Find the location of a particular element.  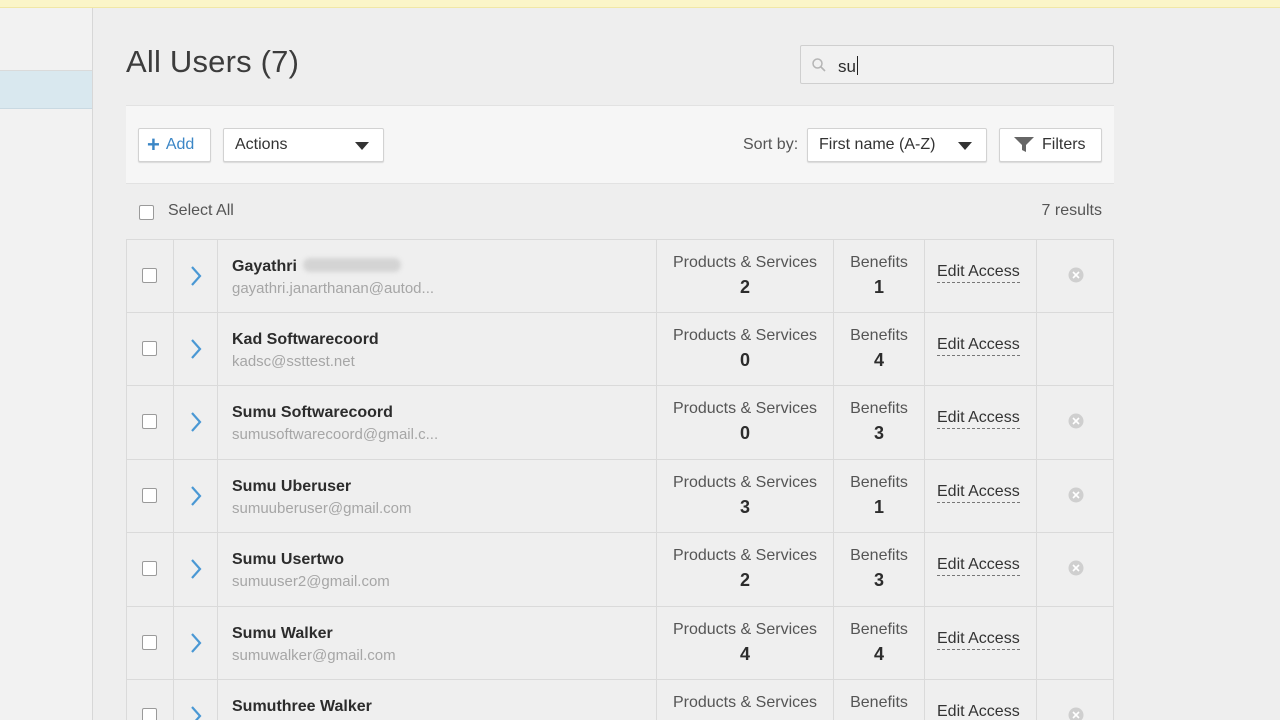

products-count: 3 is located at coordinates (744, 506).